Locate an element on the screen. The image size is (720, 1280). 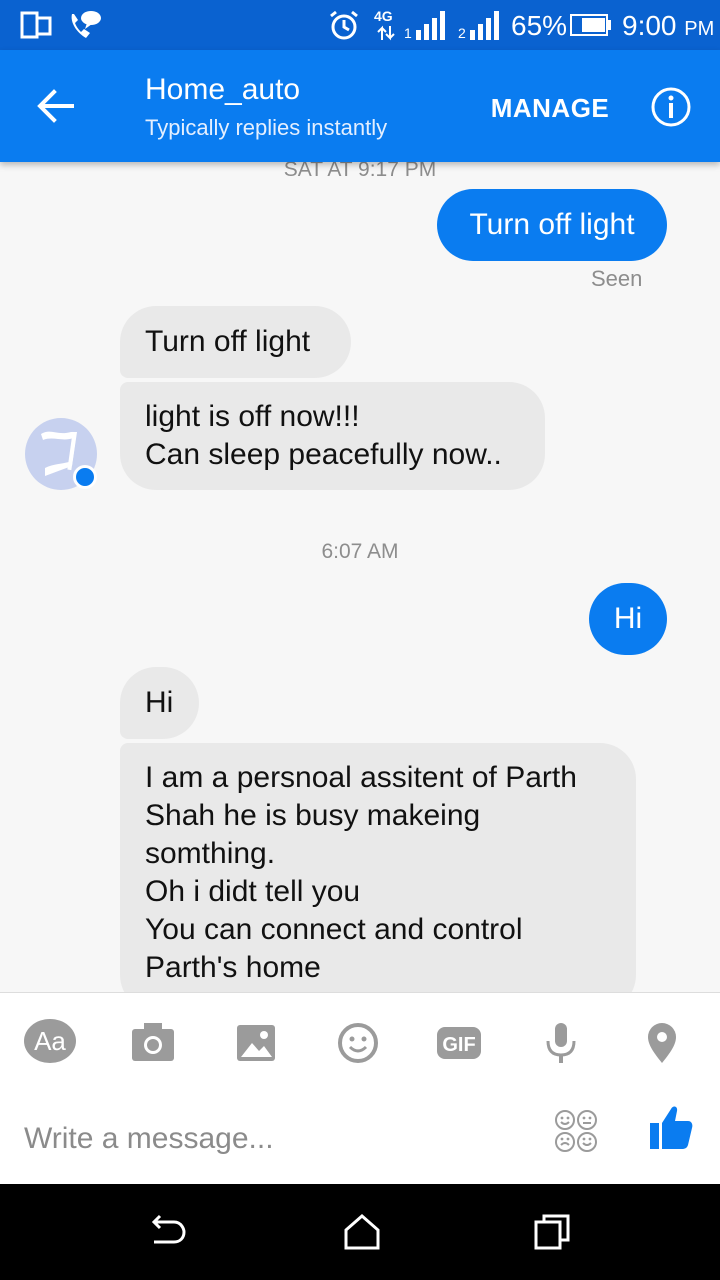
battery-percent: 65% is located at coordinates (539, 25).